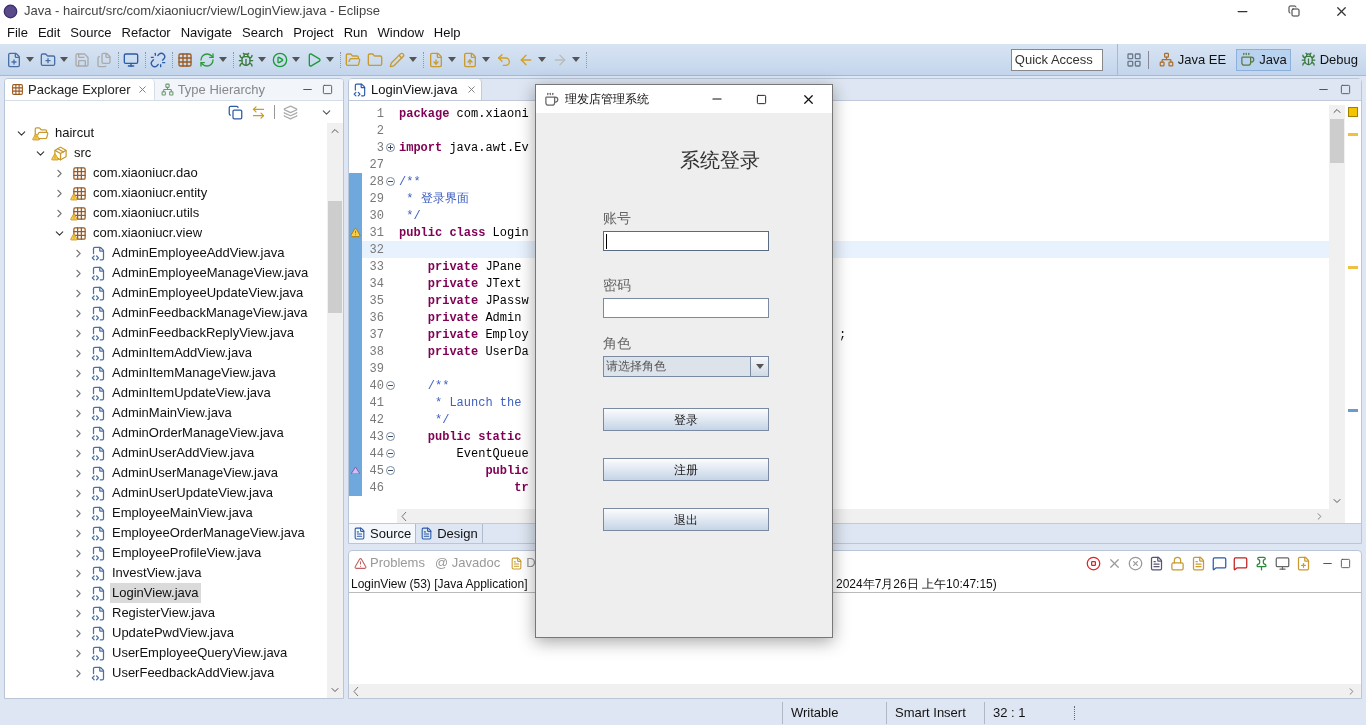  I want to click on perspective-button: Java EE, so click(1192, 59).